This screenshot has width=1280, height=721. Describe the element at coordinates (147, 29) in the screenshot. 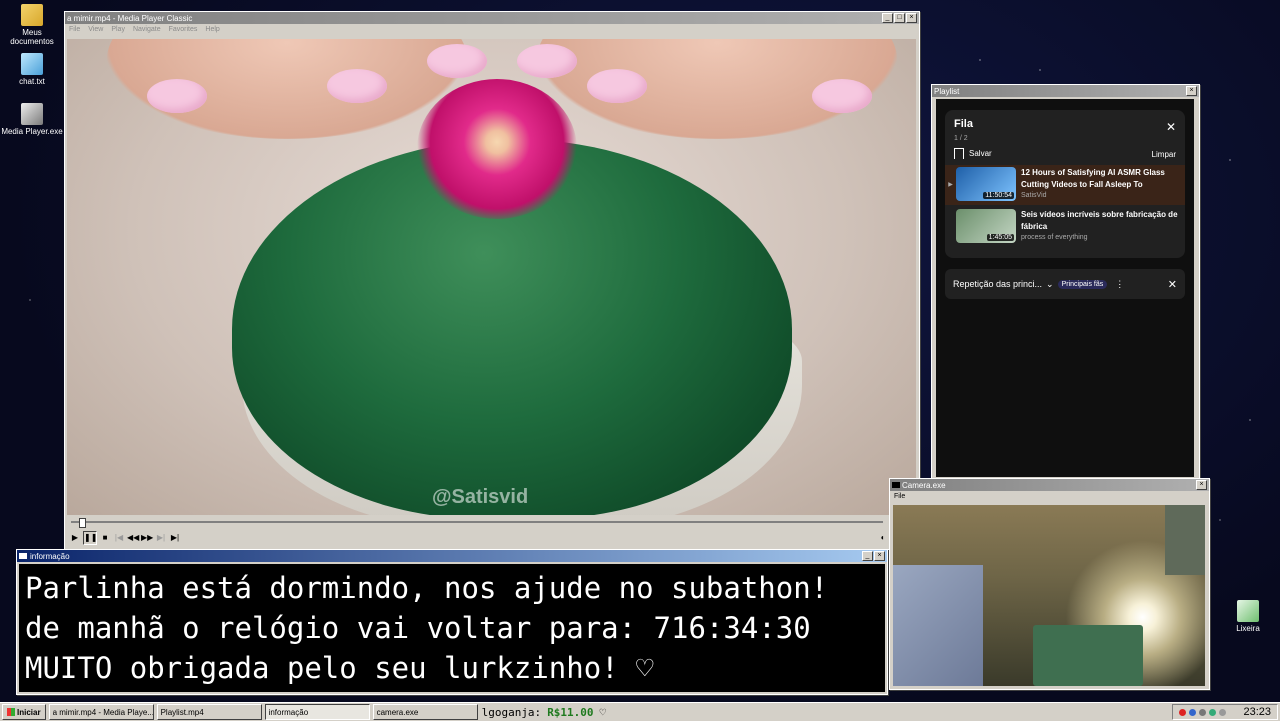

I see `menu-navigate: Navigate` at that location.